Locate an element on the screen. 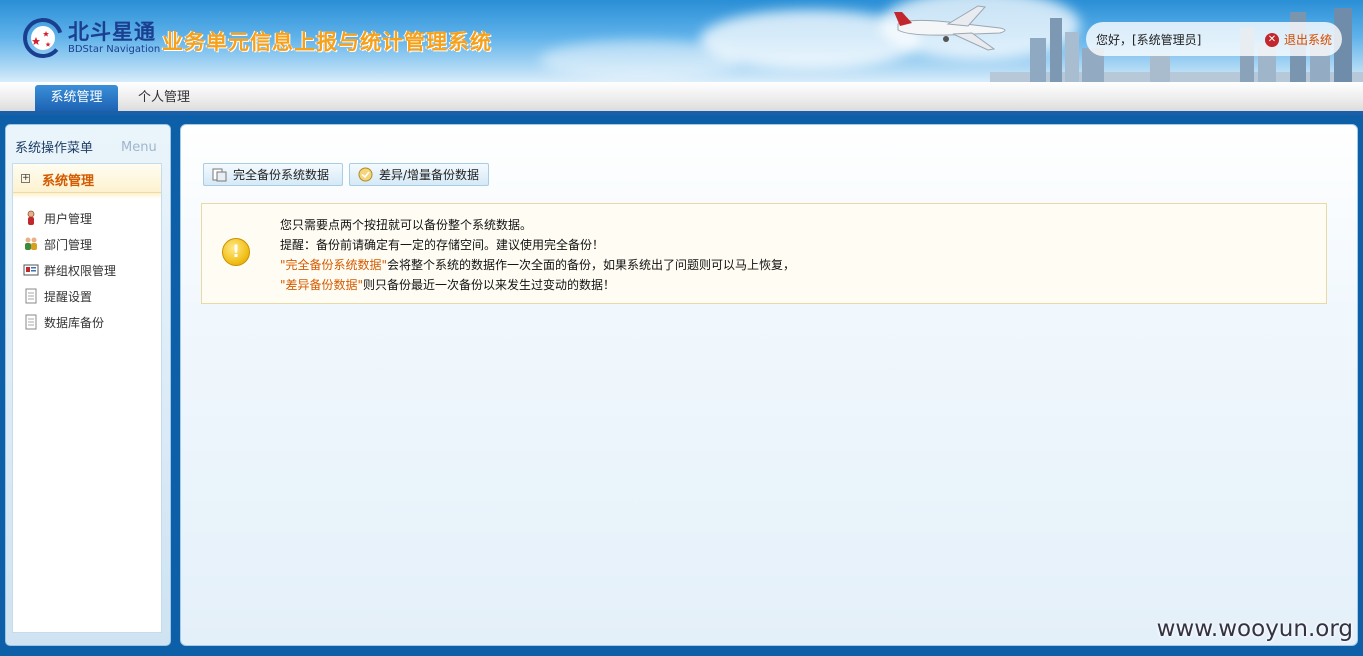 The height and width of the screenshot is (656, 1363). sidebar-group-label: 系统管理 is located at coordinates (68, 181).